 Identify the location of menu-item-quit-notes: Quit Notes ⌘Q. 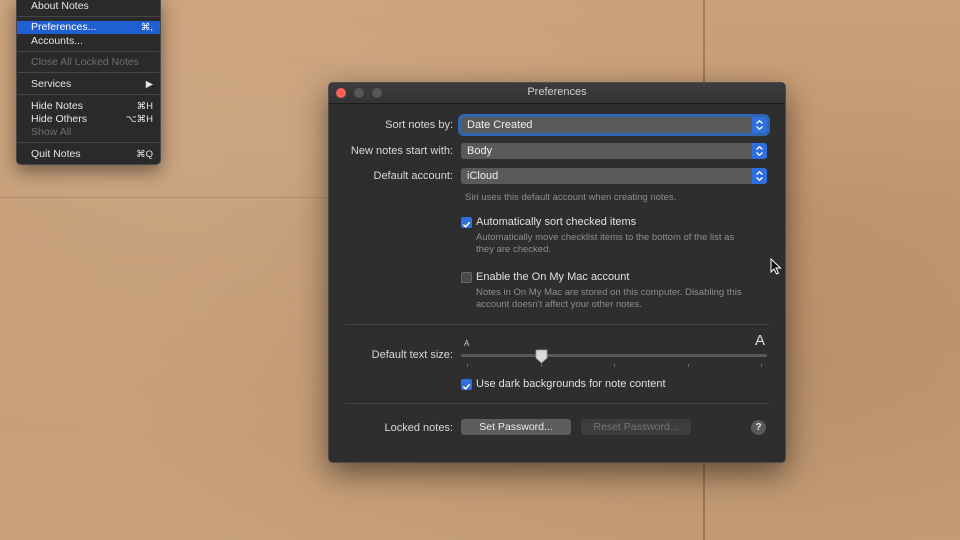
(88, 154).